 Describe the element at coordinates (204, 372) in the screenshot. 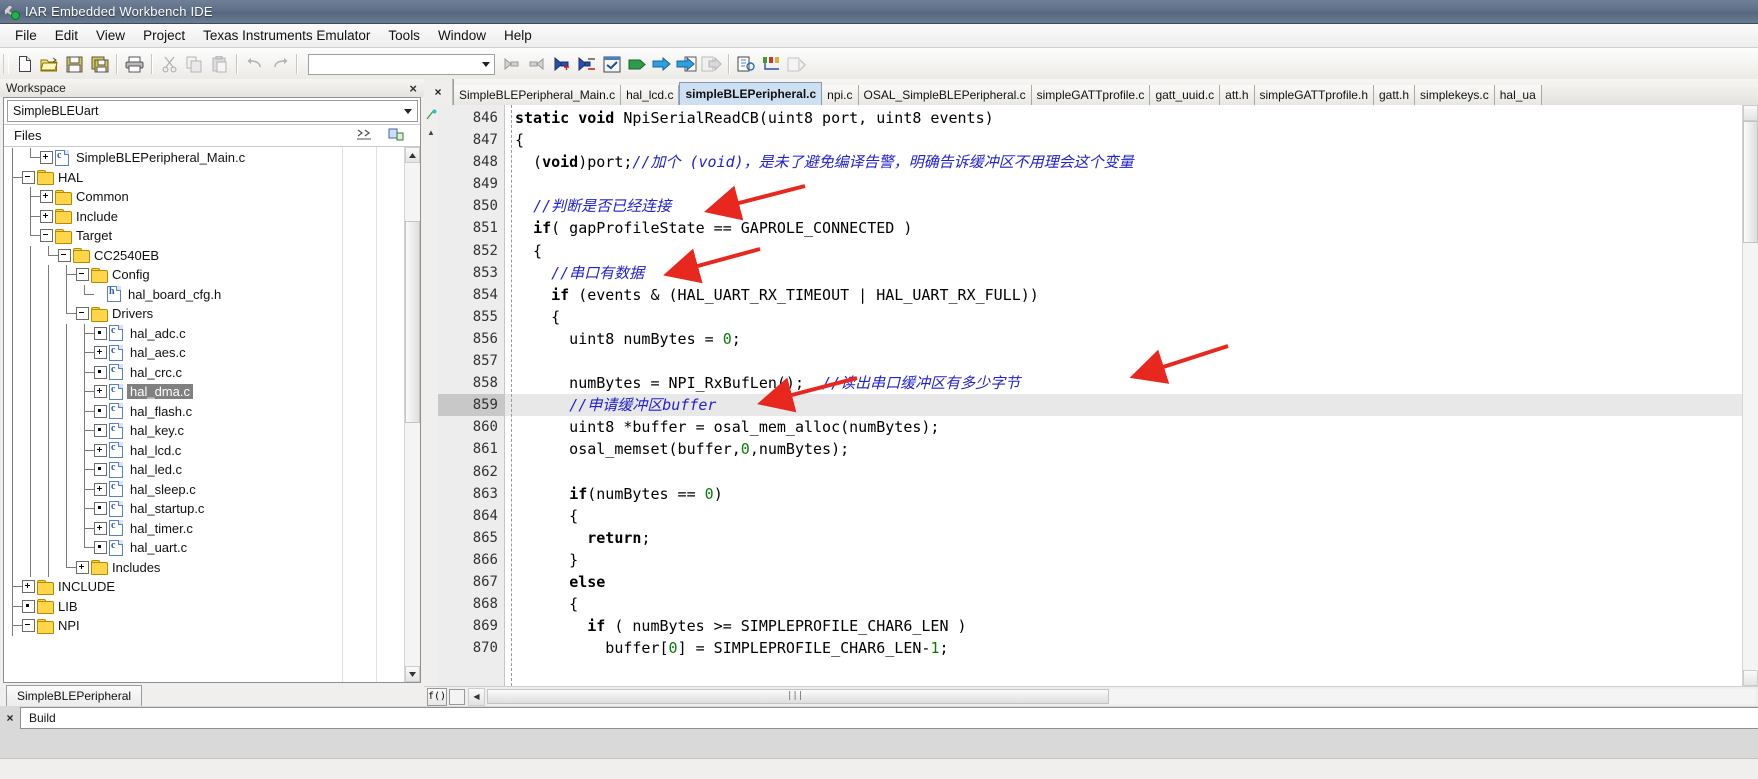

I see `tree-item: hal_crc.c` at that location.